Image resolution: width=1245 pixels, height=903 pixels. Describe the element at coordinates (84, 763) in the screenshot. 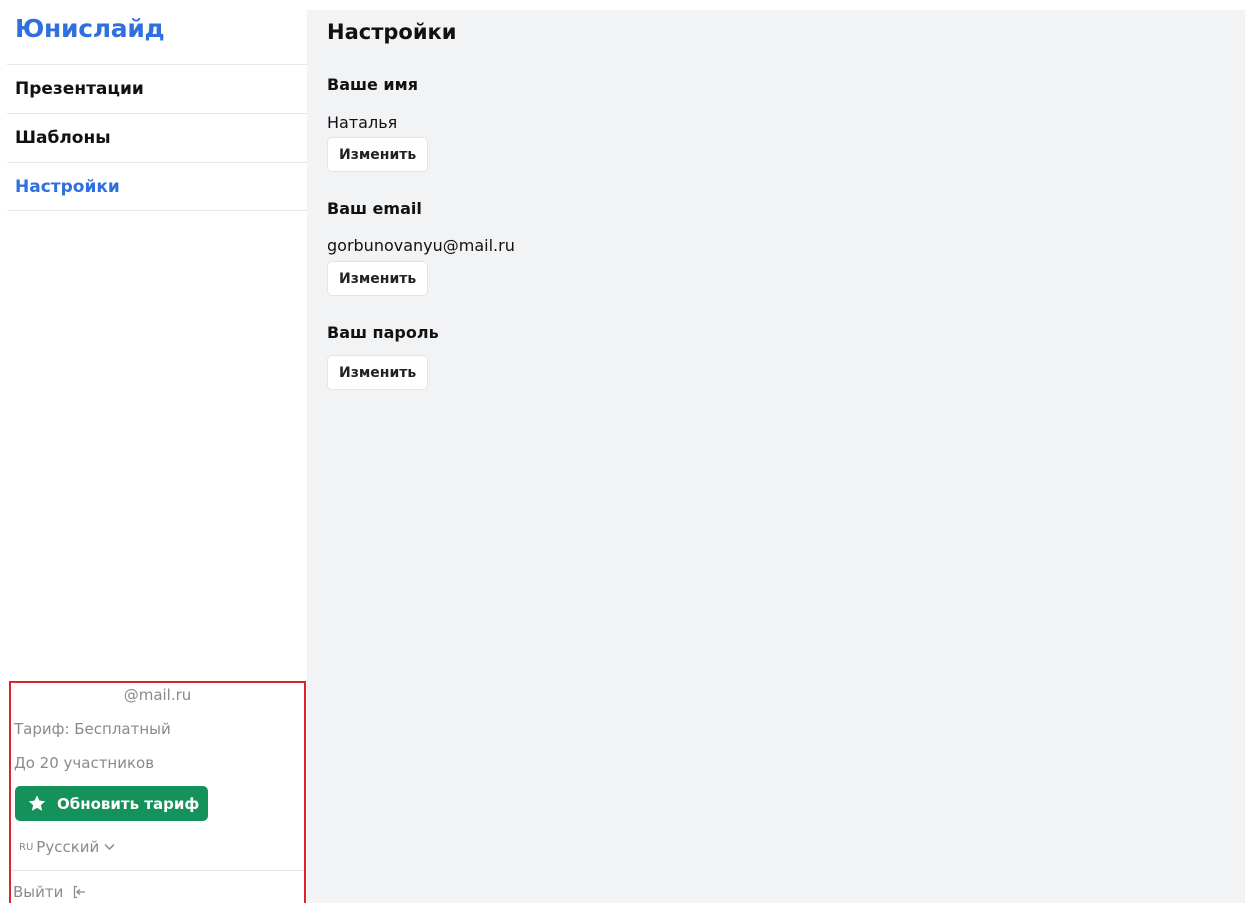

I see `participants-limit: До 20 участников` at that location.